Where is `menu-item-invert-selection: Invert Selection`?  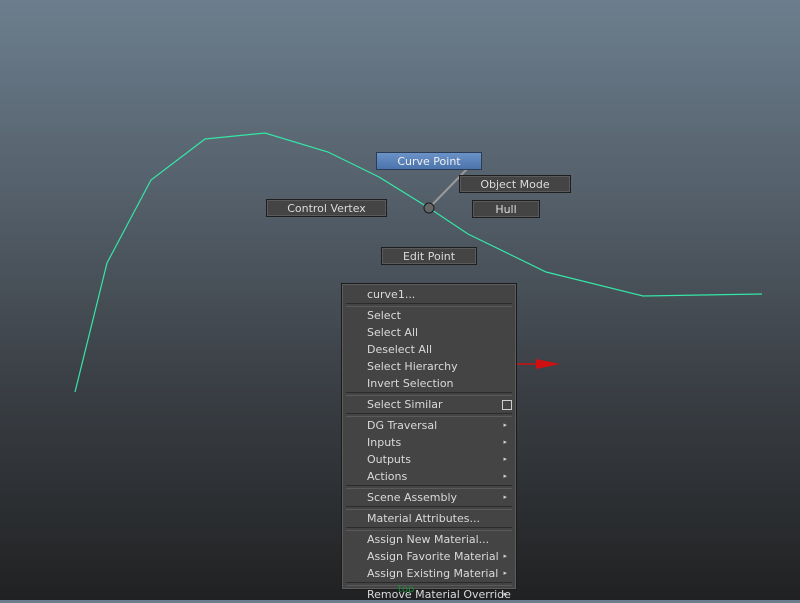 menu-item-invert-selection: Invert Selection is located at coordinates (429, 383).